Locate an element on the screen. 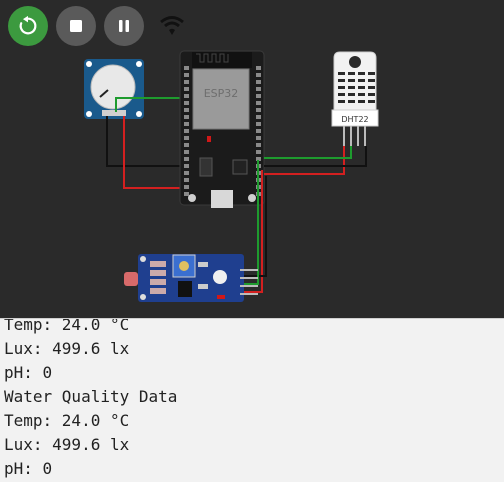 The image size is (504, 482). light-sensor-module is located at coordinates (191, 278).